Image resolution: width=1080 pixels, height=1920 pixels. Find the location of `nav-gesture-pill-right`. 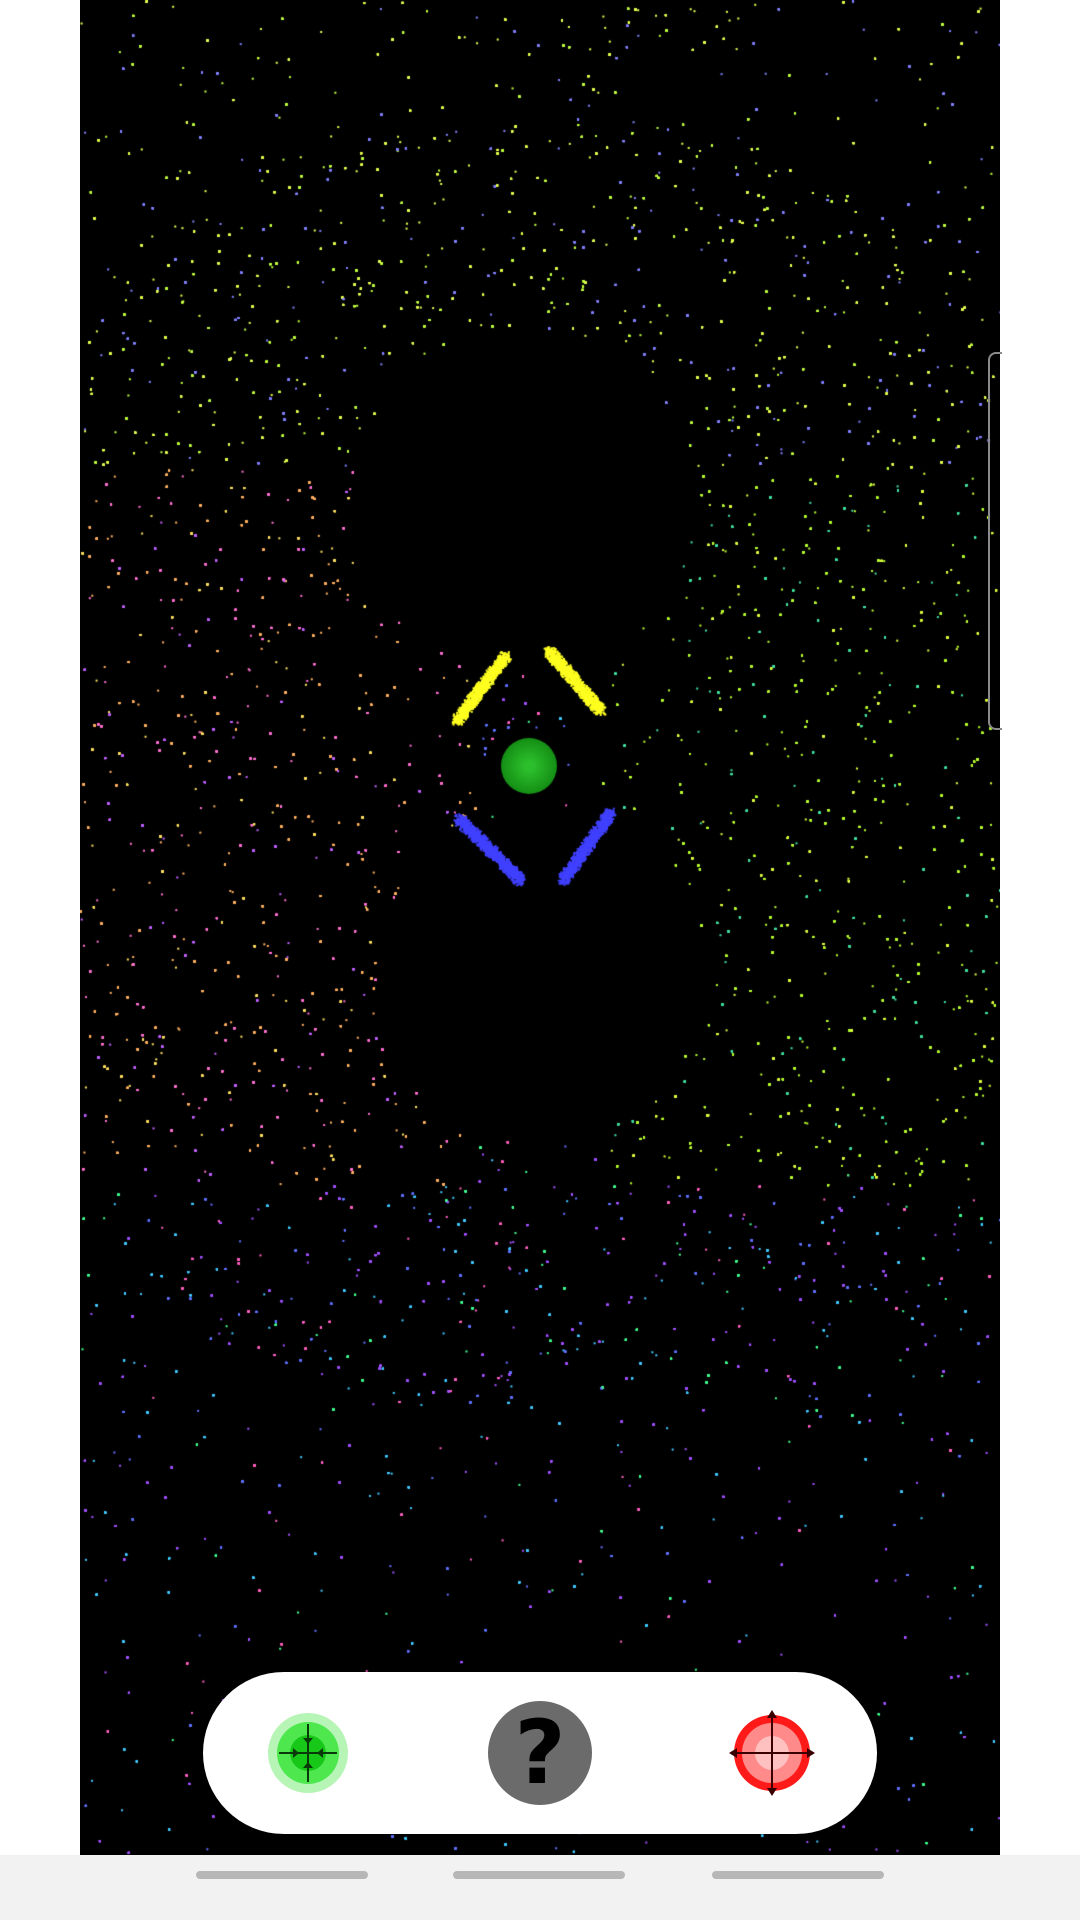

nav-gesture-pill-right is located at coordinates (798, 1875).